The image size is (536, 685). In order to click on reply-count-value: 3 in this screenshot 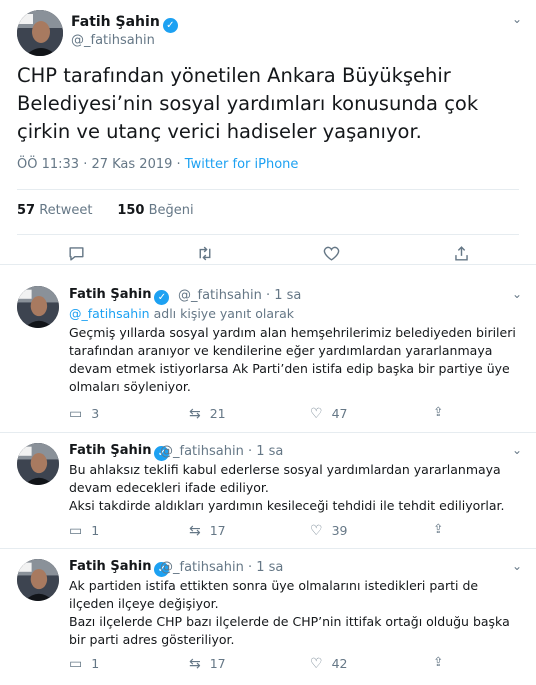, I will do `click(95, 413)`.